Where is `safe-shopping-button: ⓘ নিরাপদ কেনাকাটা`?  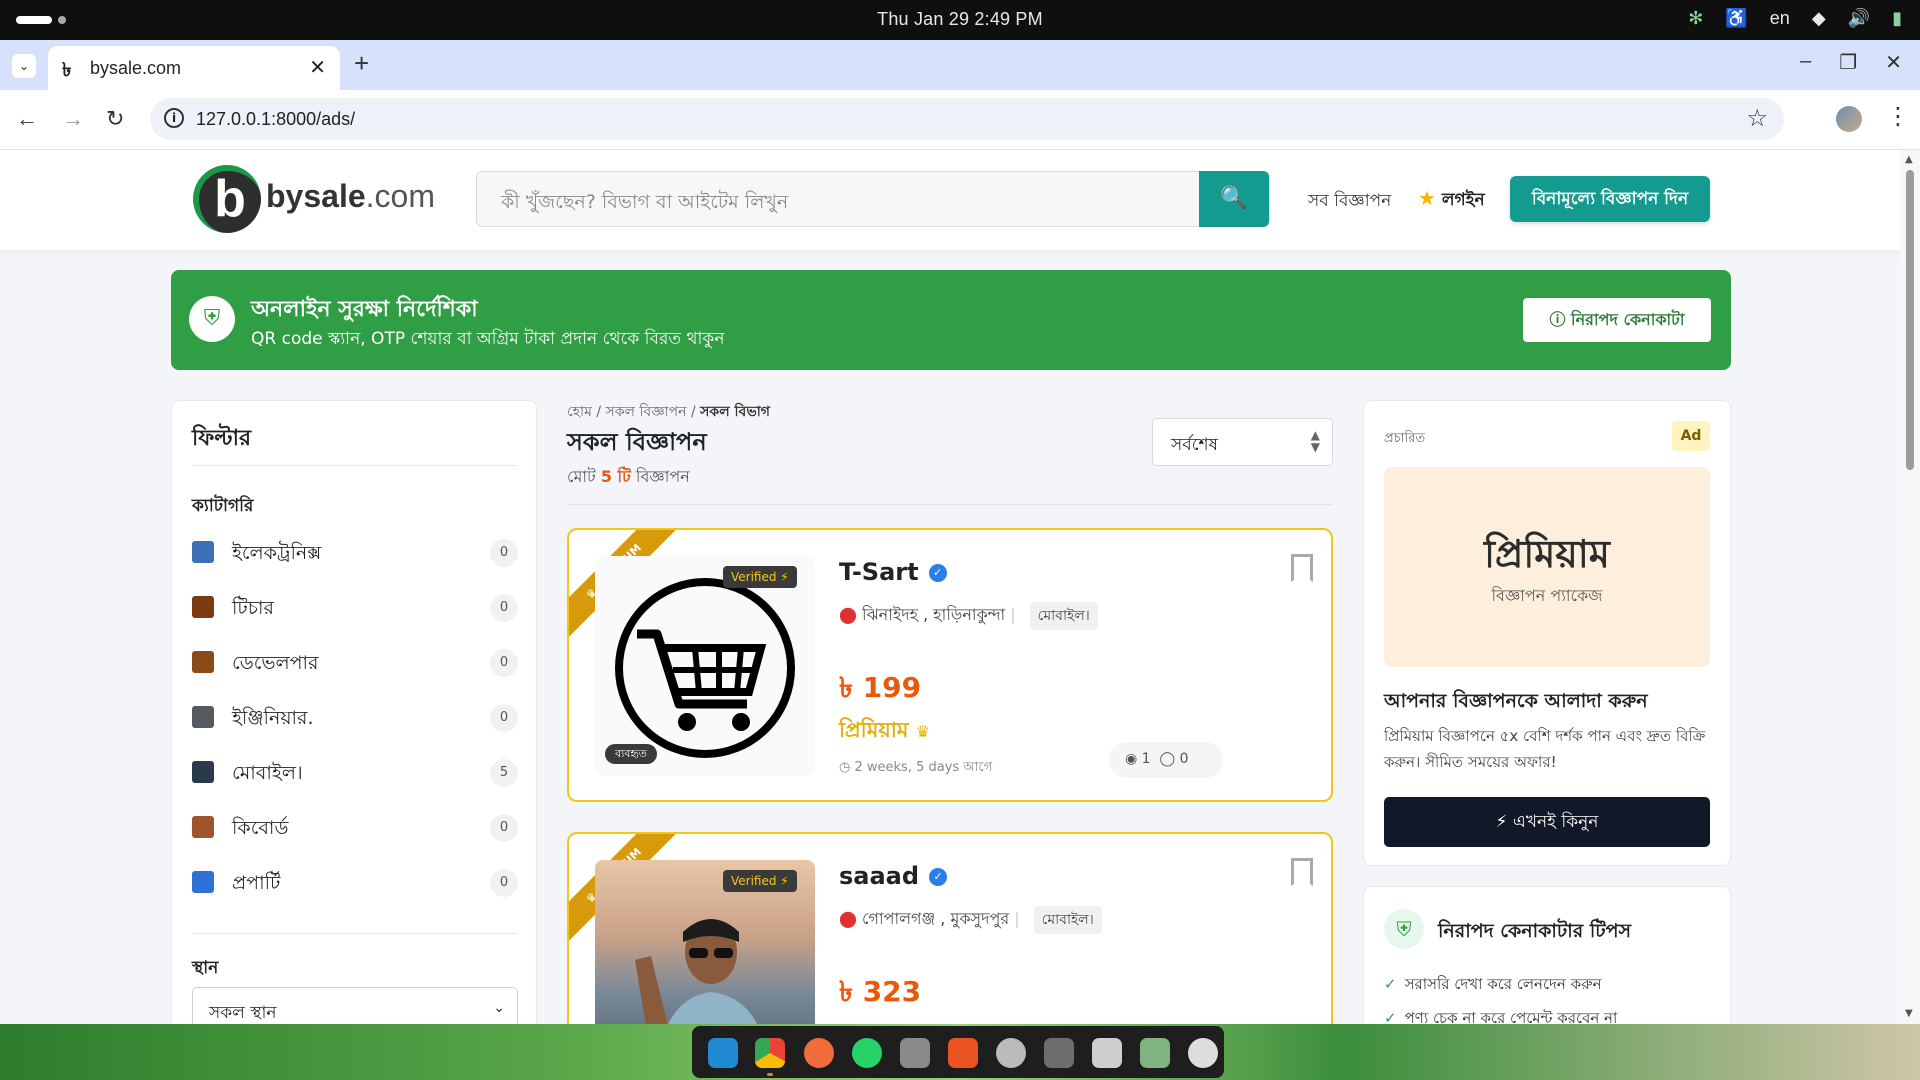 safe-shopping-button: ⓘ নিরাপদ কেনাকাটা is located at coordinates (1617, 320).